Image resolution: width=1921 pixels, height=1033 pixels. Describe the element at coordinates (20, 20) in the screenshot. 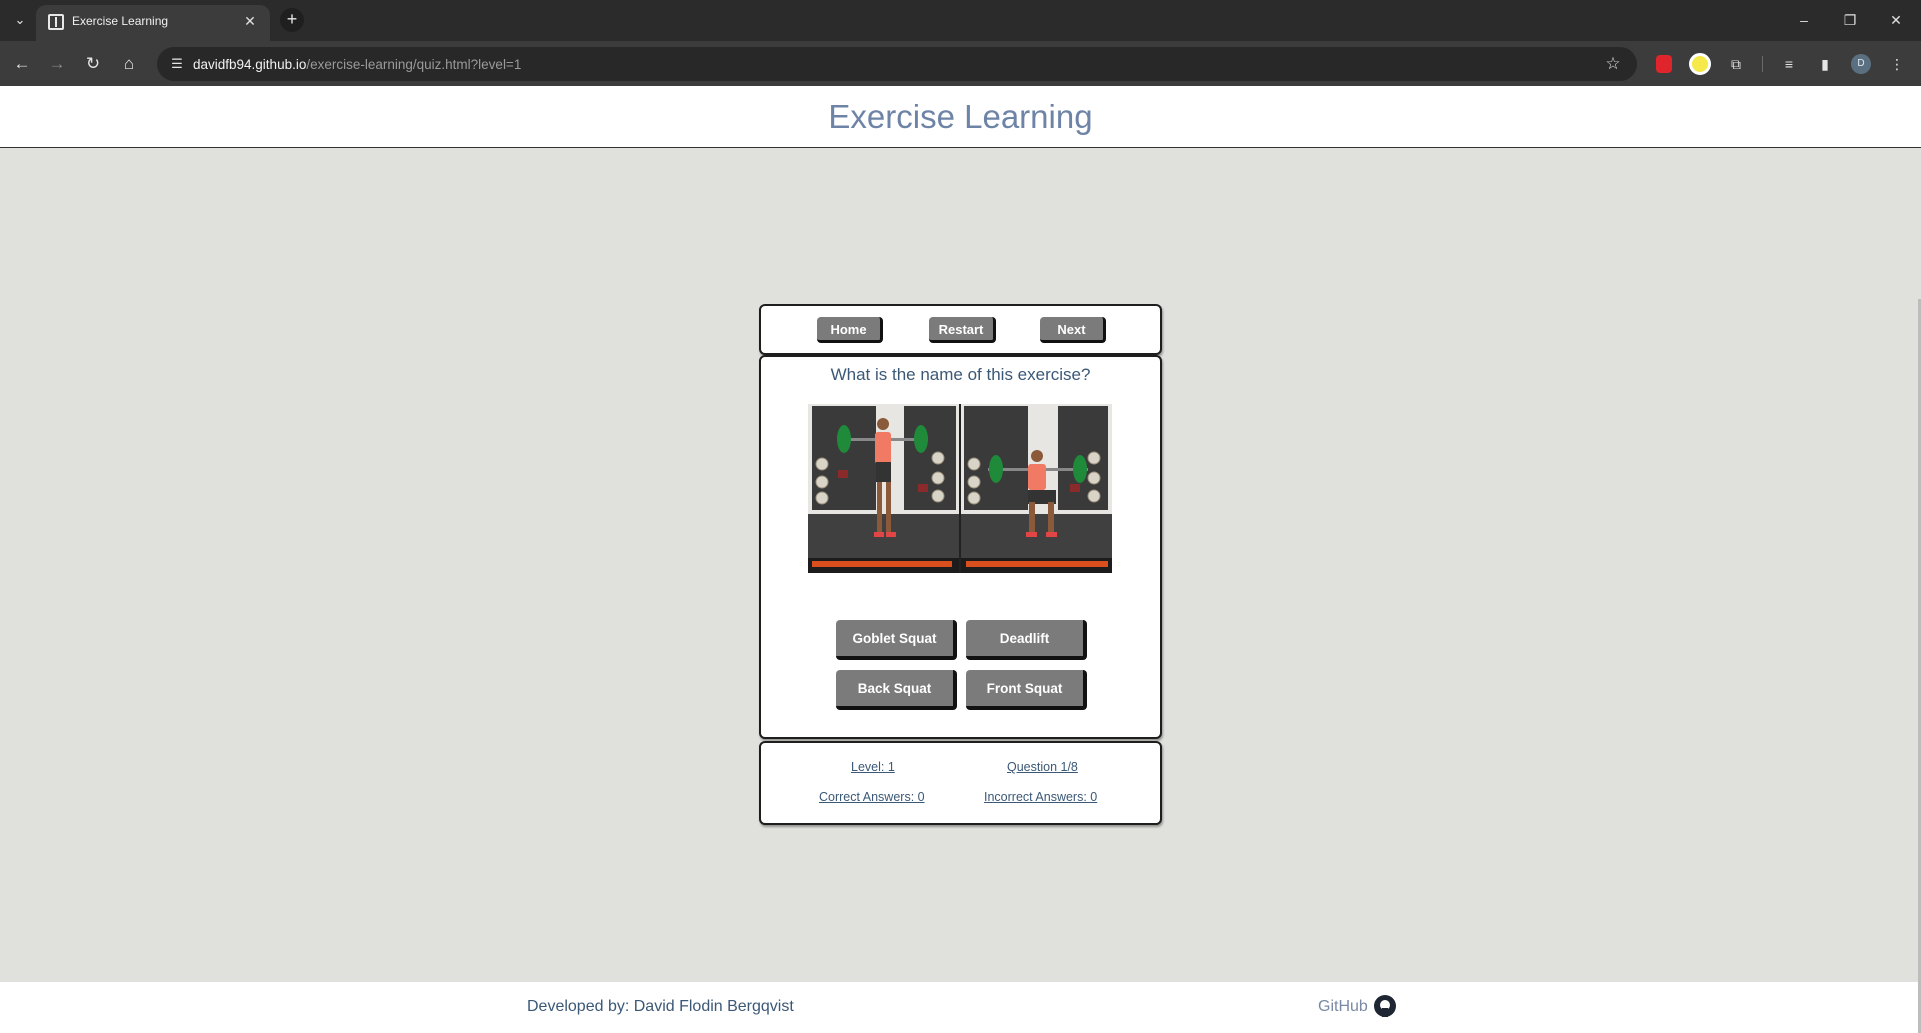

I see `tab-search-chevron-icon: ⌄` at that location.